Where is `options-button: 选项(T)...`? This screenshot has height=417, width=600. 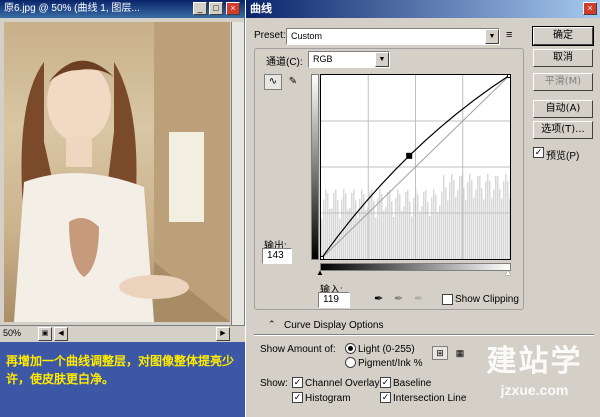
options-button: 选项(T)... is located at coordinates (563, 130).